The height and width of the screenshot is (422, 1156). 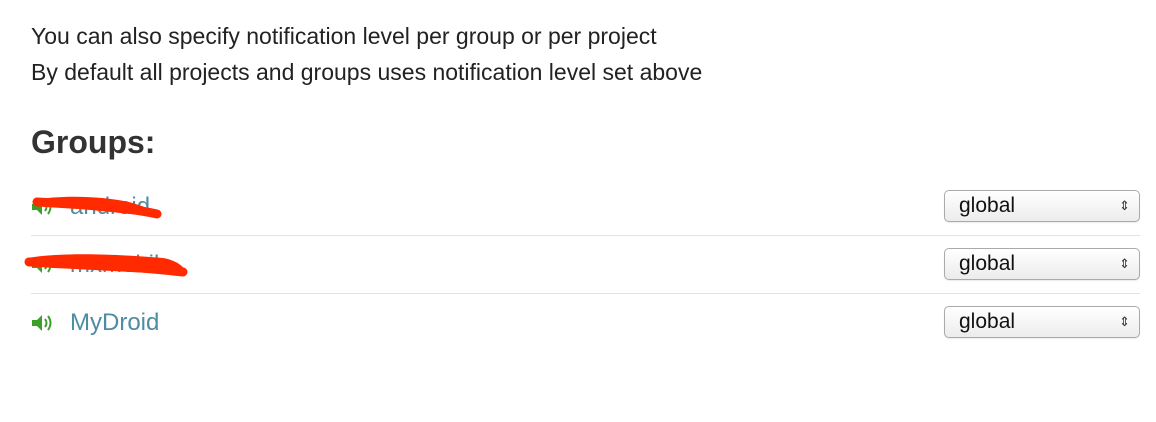 What do you see at coordinates (121, 265) in the screenshot?
I see `group-link: mxmobile` at bounding box center [121, 265].